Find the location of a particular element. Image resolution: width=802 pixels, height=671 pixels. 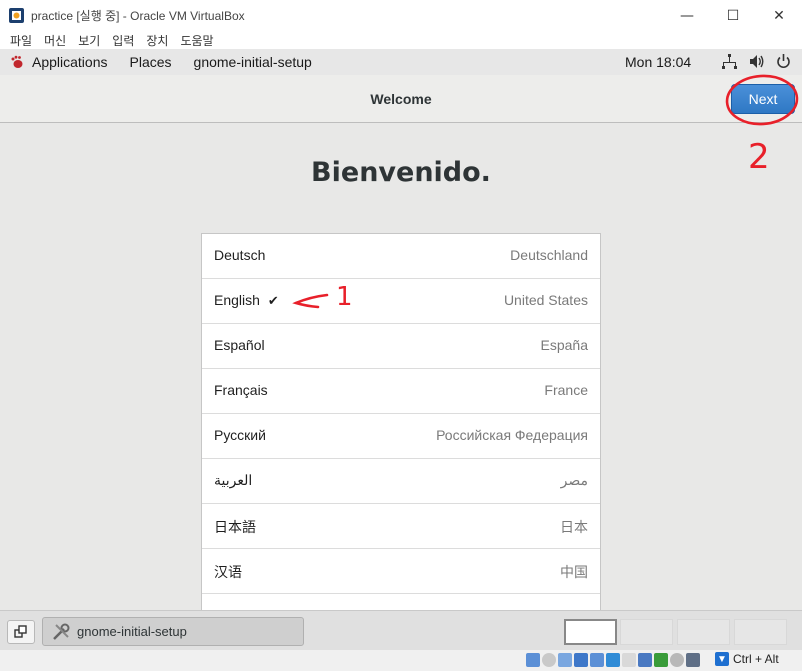

menu-machine: 머신 is located at coordinates (55, 40).